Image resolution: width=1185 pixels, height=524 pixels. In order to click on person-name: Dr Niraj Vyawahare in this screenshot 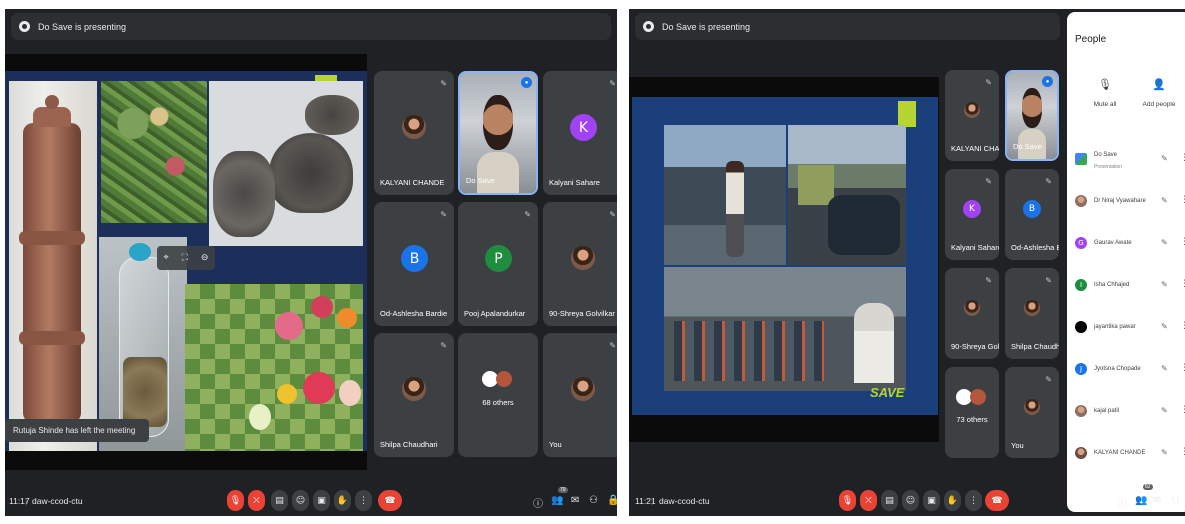, I will do `click(1120, 201)`.